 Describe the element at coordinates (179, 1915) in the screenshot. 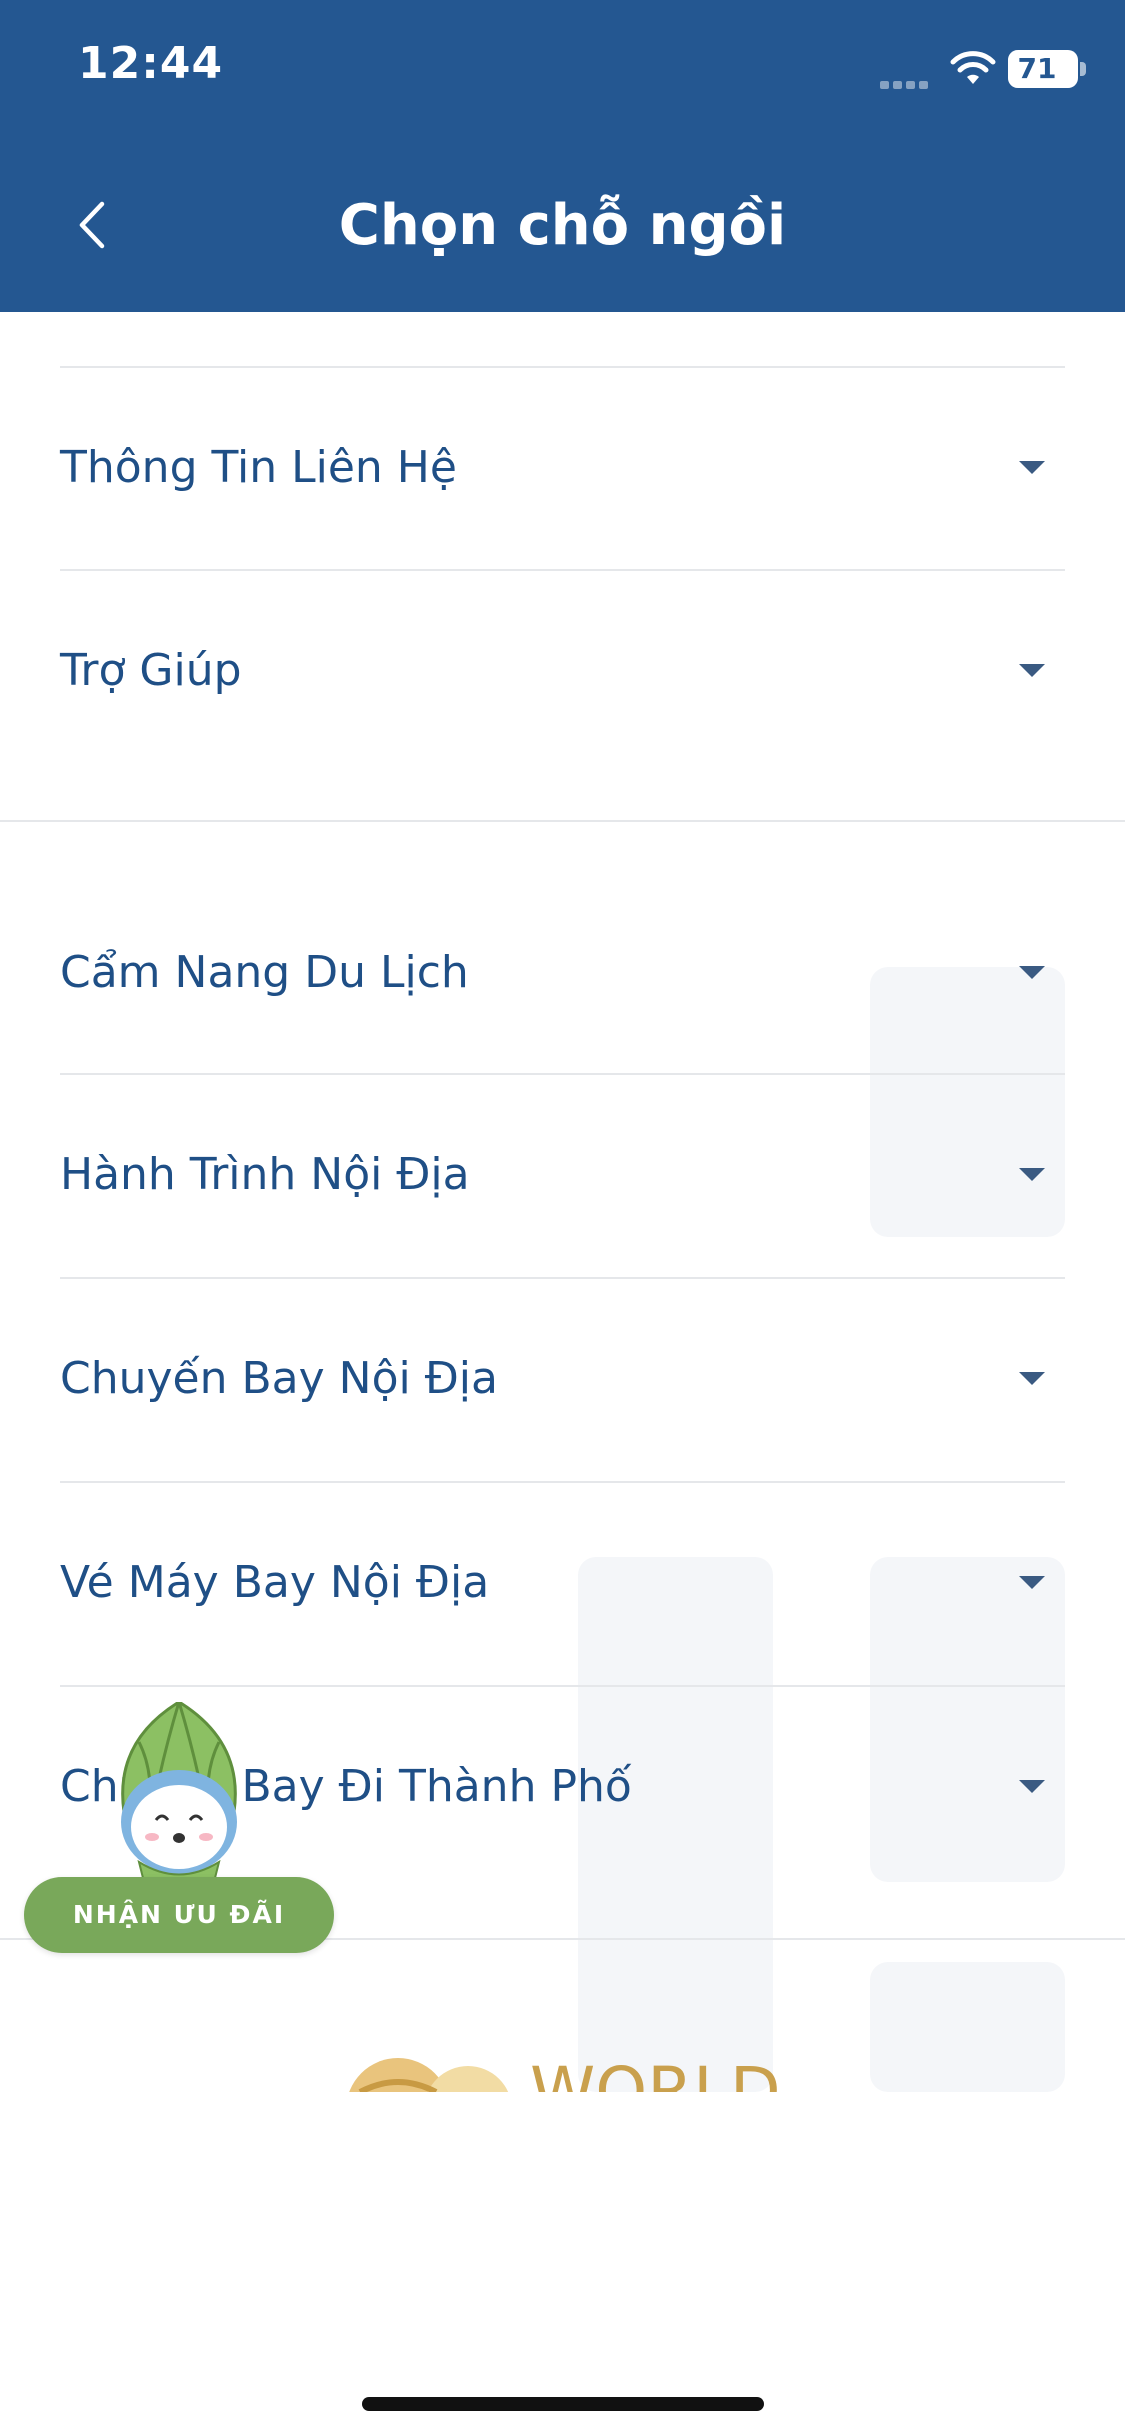

I see `get-offer-button: NHẬN ƯU ĐÃI` at that location.